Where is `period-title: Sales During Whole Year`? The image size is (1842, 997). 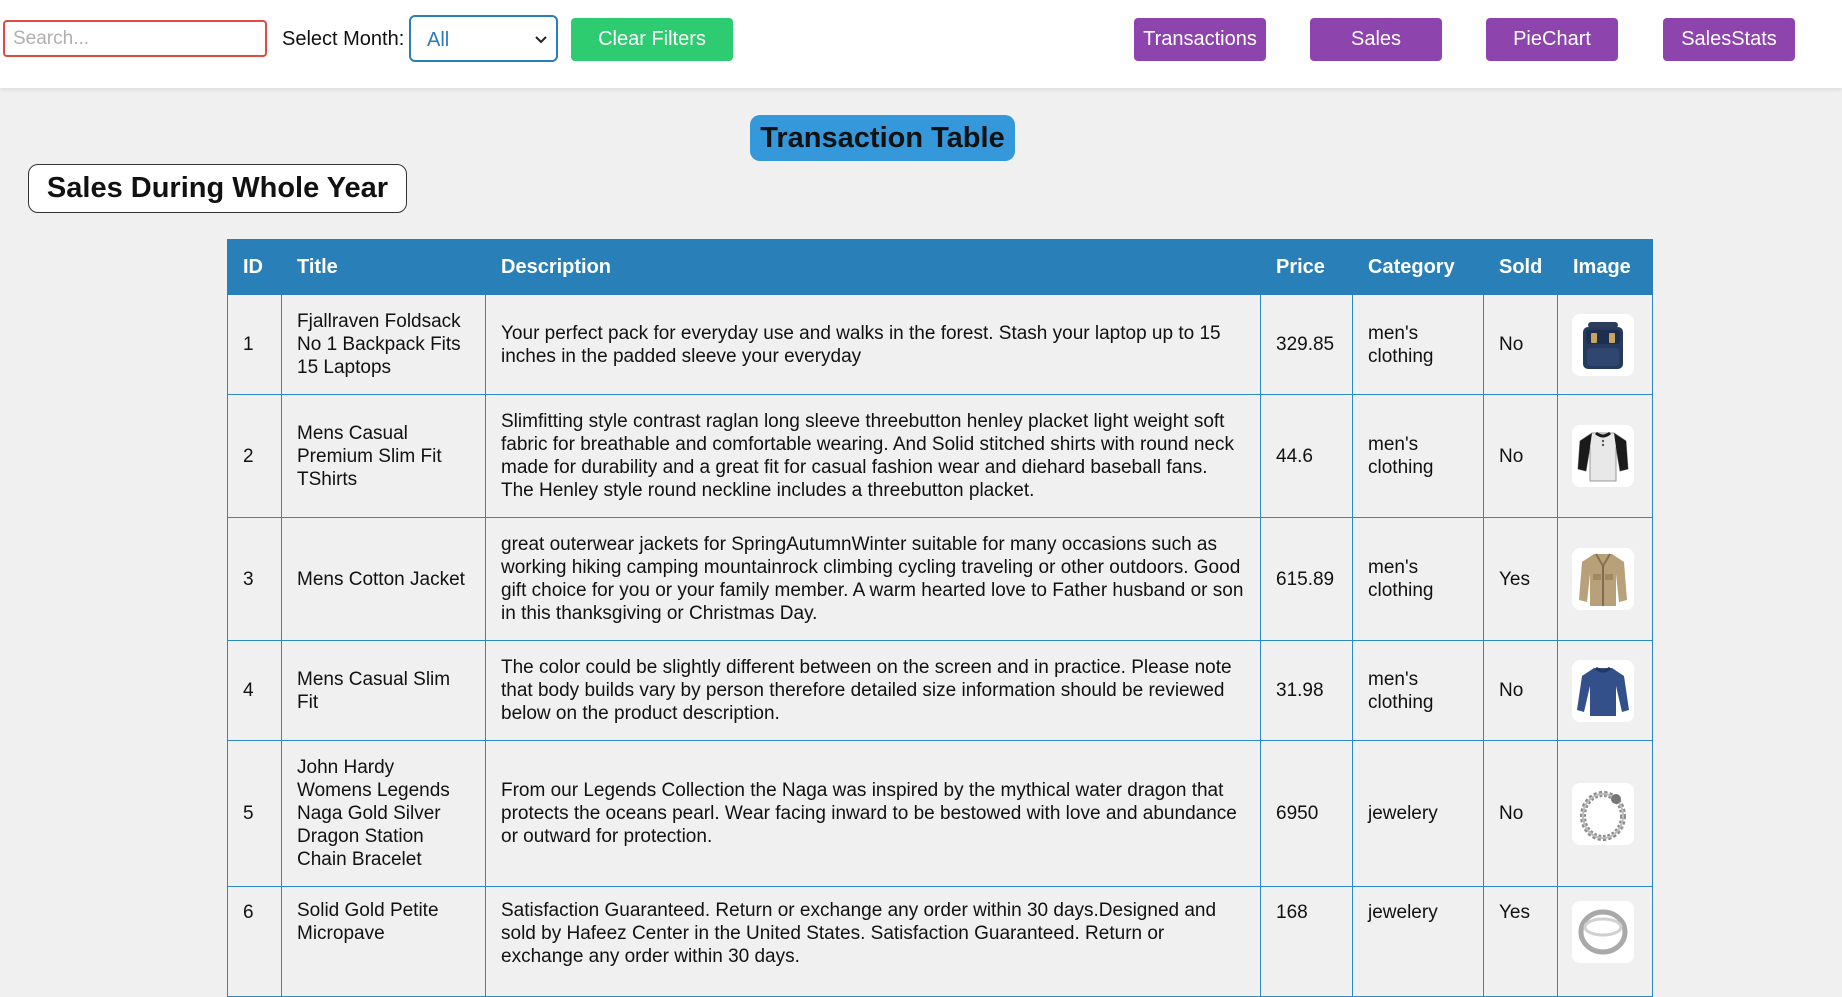
period-title: Sales During Whole Year is located at coordinates (217, 188).